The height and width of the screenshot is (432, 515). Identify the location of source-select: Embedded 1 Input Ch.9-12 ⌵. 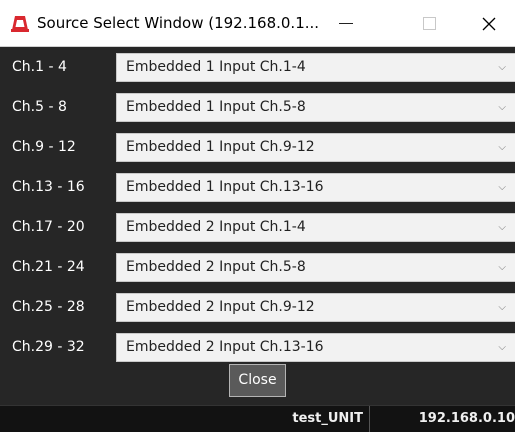
(315, 147).